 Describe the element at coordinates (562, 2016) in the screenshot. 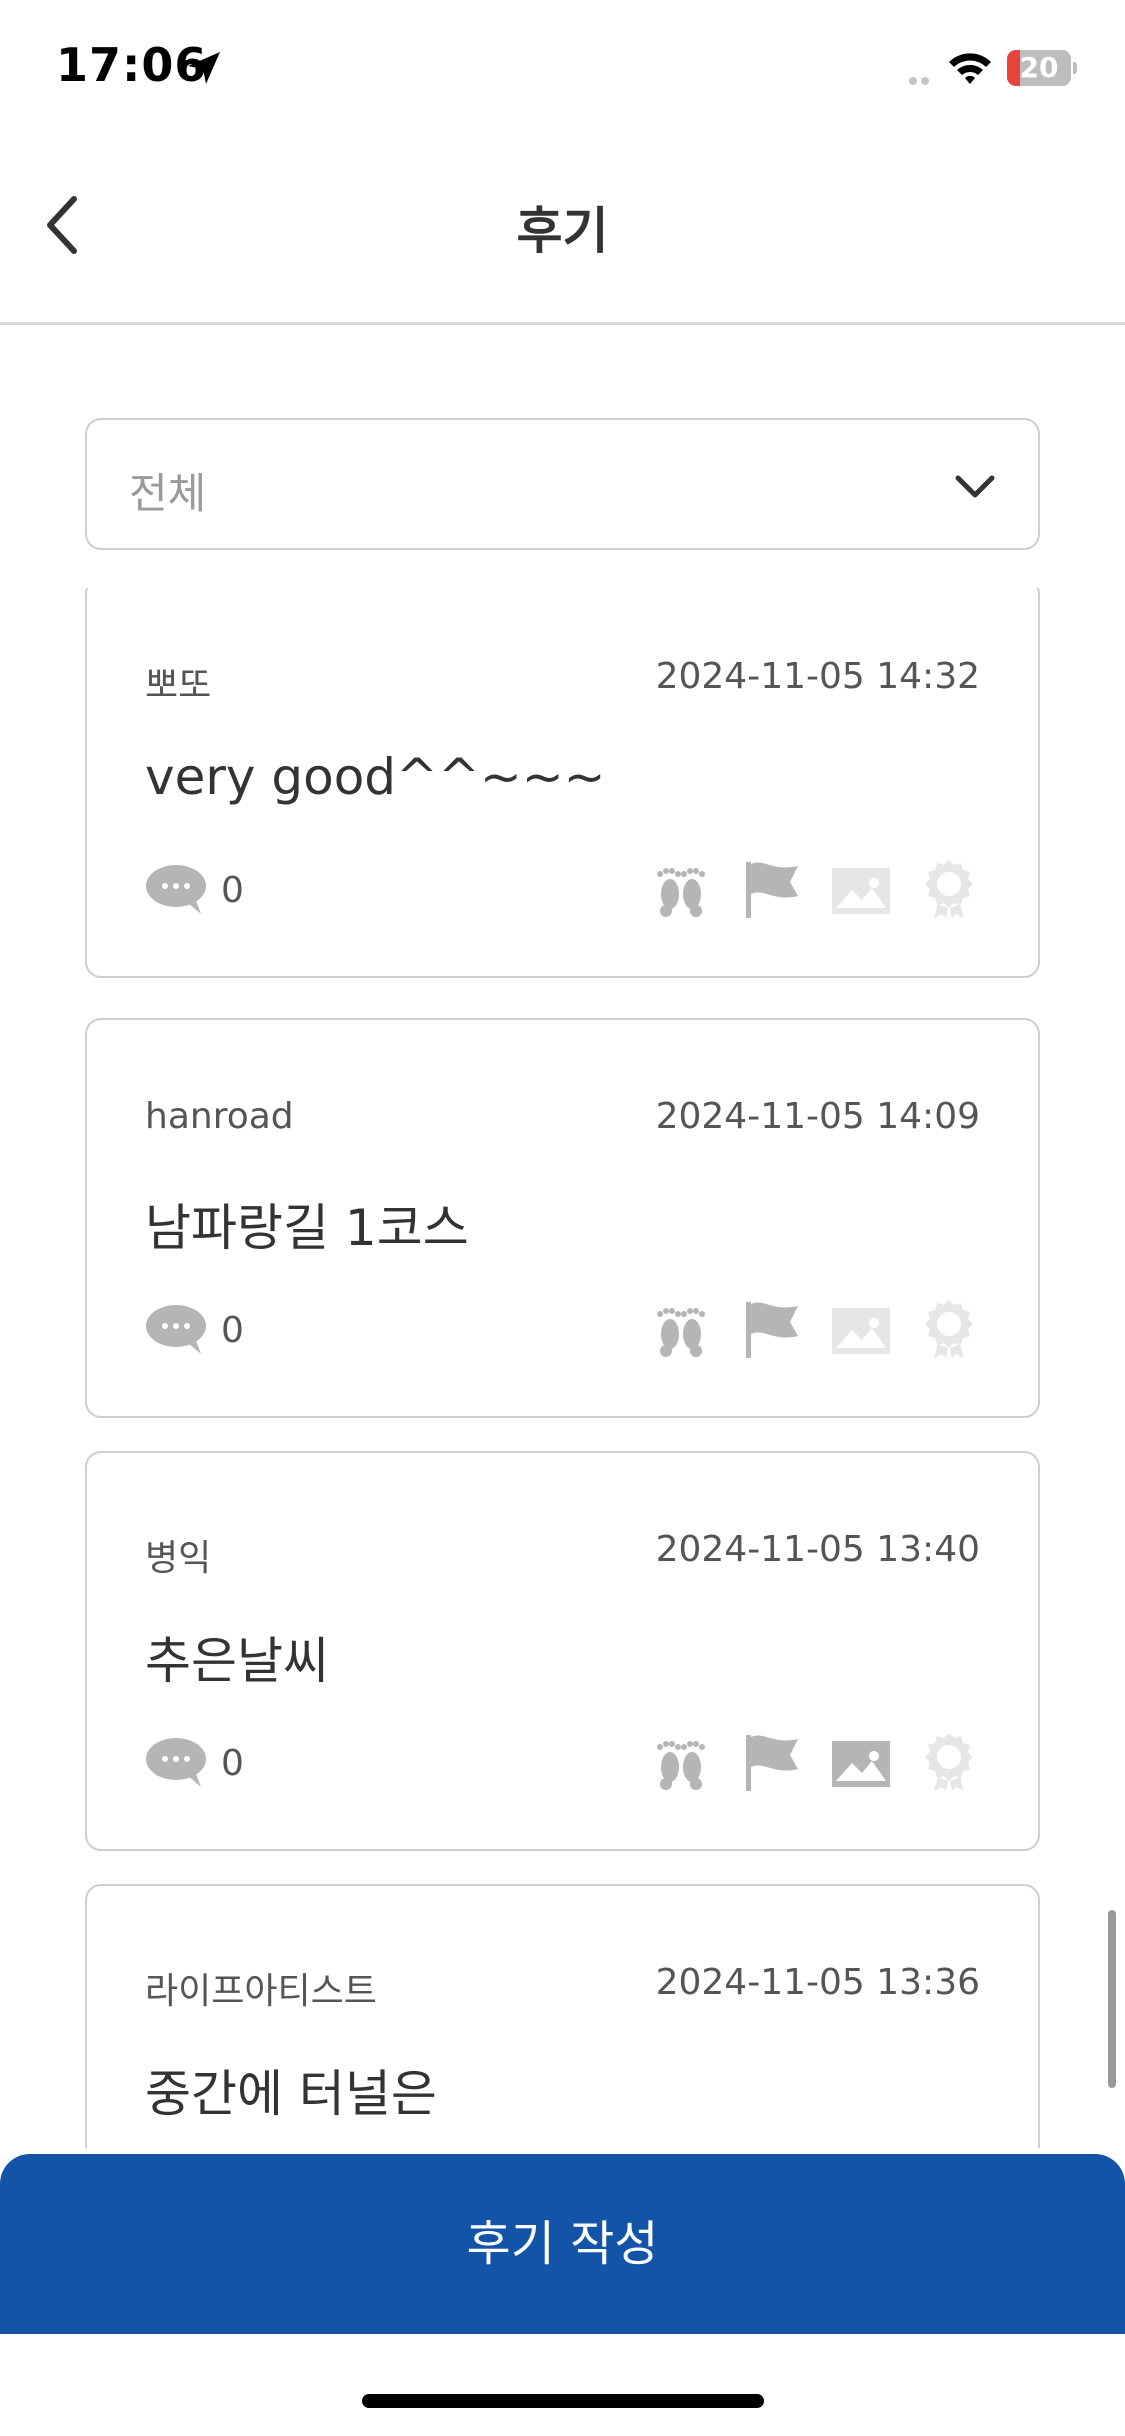

I see `review-card: 라이프아티스트 2024-11-05 13:36 중간에 터널은` at that location.